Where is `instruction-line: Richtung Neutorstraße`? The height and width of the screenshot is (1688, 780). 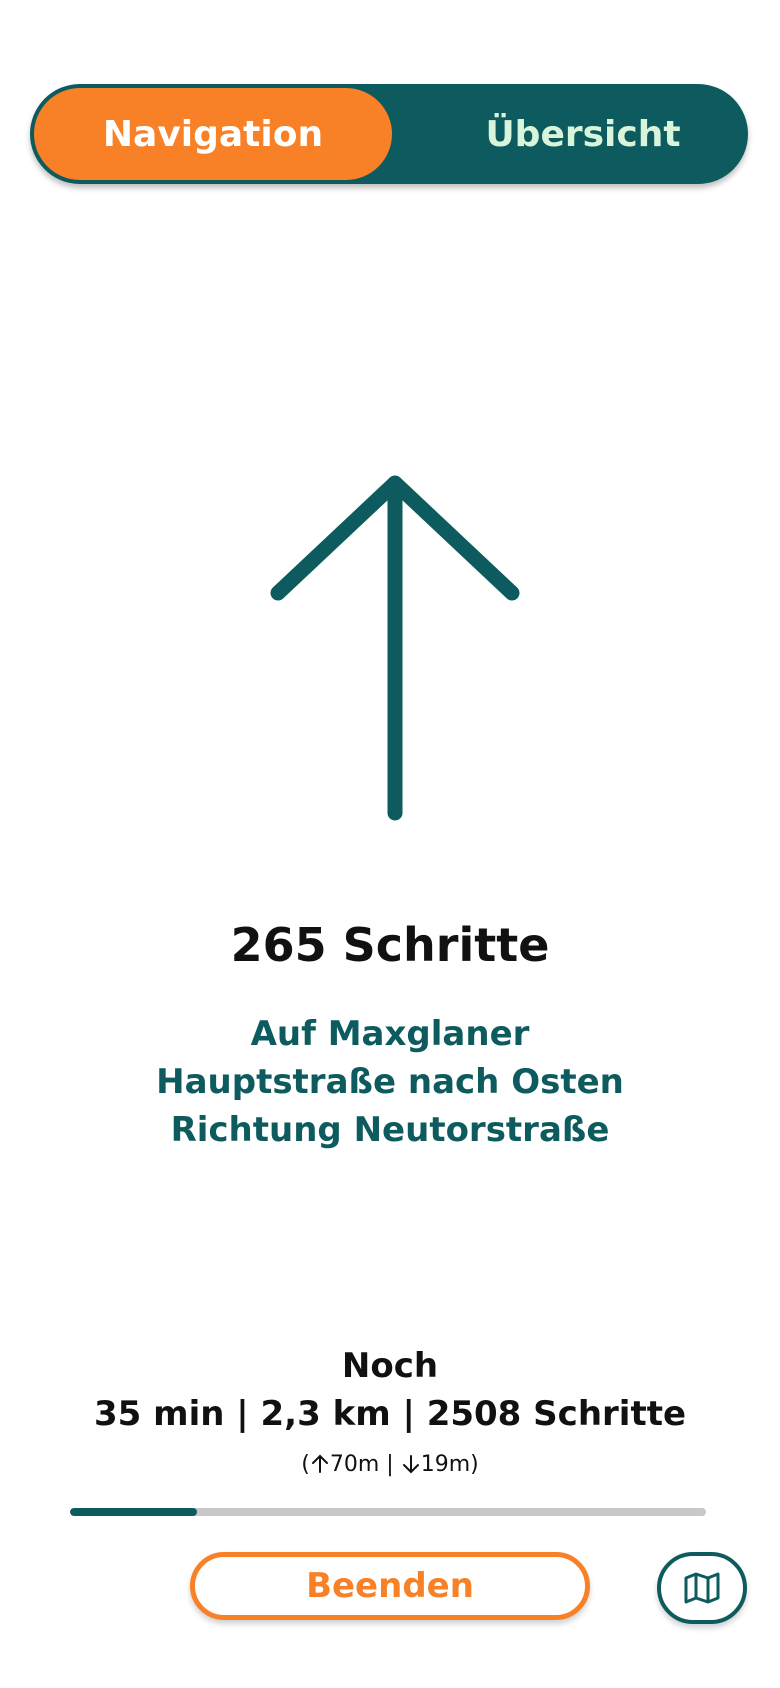
instruction-line: Richtung Neutorstraße is located at coordinates (390, 1130).